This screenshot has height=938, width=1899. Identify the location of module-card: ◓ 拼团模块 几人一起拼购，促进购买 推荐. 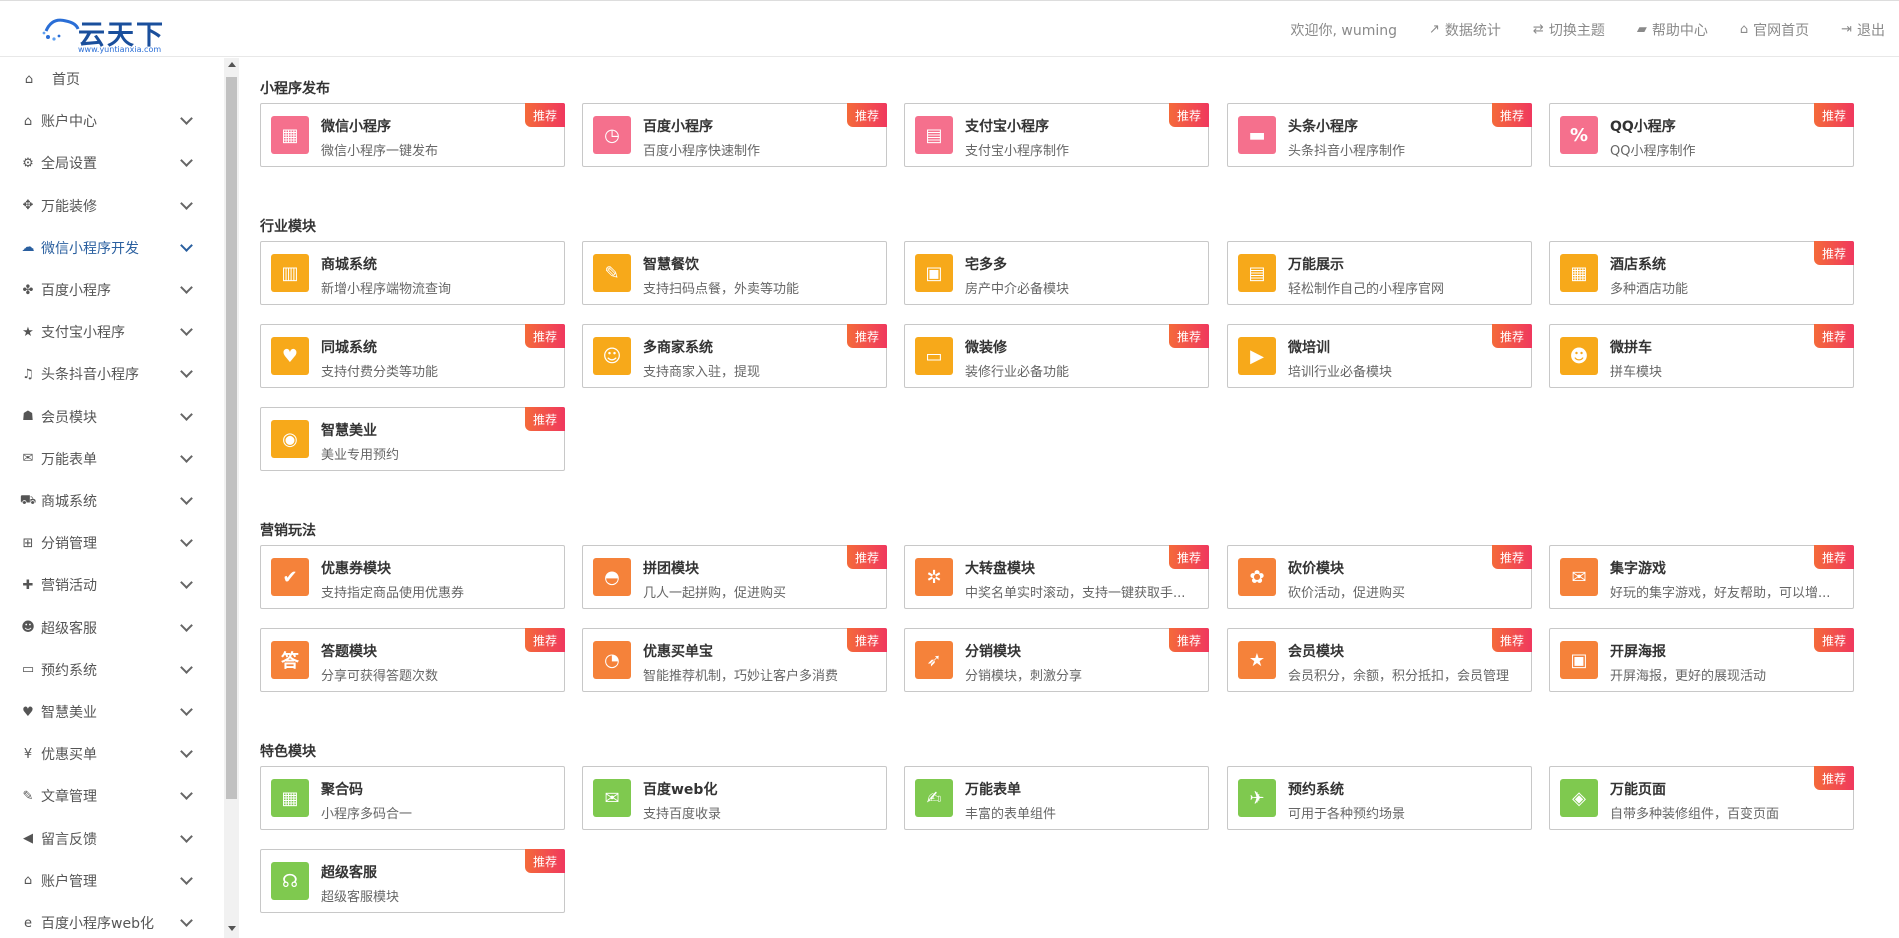
(734, 577).